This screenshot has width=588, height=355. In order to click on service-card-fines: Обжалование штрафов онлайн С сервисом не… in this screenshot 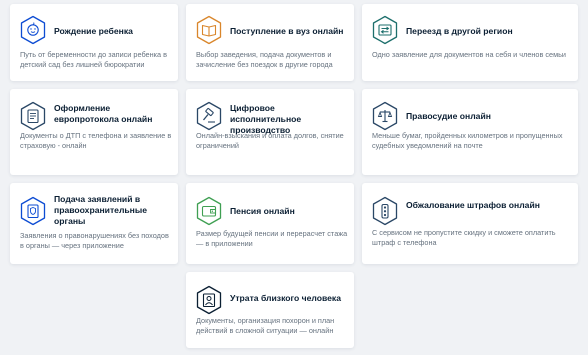, I will do `click(470, 223)`.